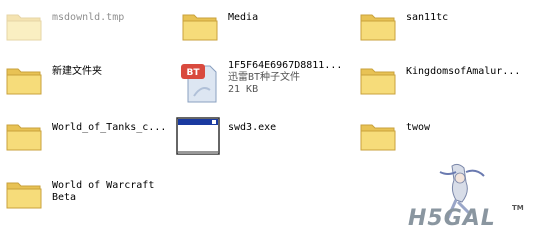 The image size is (533, 241). Describe the element at coordinates (518, 208) in the screenshot. I see `trademark-mark: TM` at that location.